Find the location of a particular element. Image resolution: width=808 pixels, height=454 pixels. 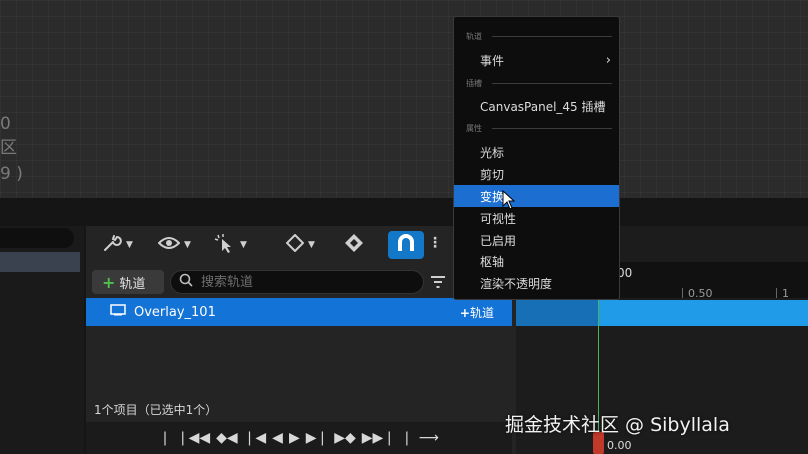

menu-item-visibility: 可视性 is located at coordinates (536, 218).